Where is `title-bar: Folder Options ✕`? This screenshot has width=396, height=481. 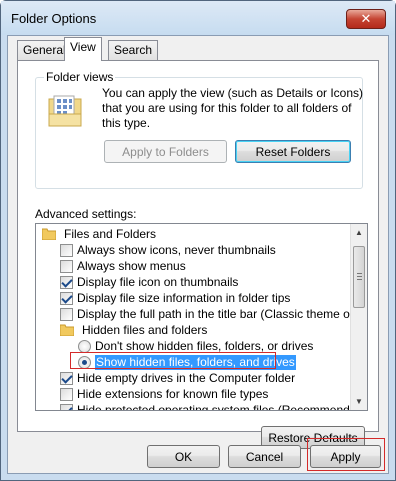 title-bar: Folder Options ✕ is located at coordinates (198, 18).